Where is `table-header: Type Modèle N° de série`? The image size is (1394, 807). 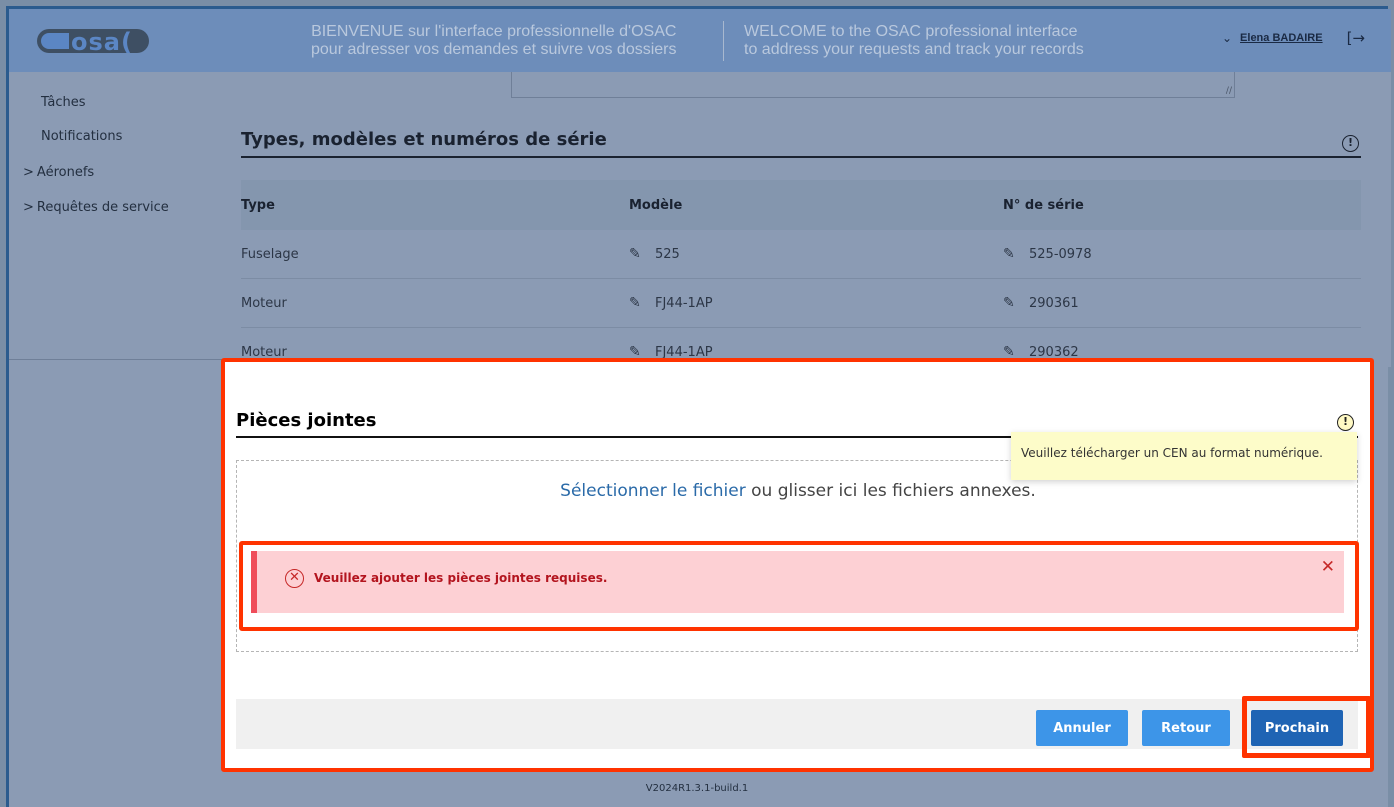
table-header: Type Modèle N° de série is located at coordinates (801, 205).